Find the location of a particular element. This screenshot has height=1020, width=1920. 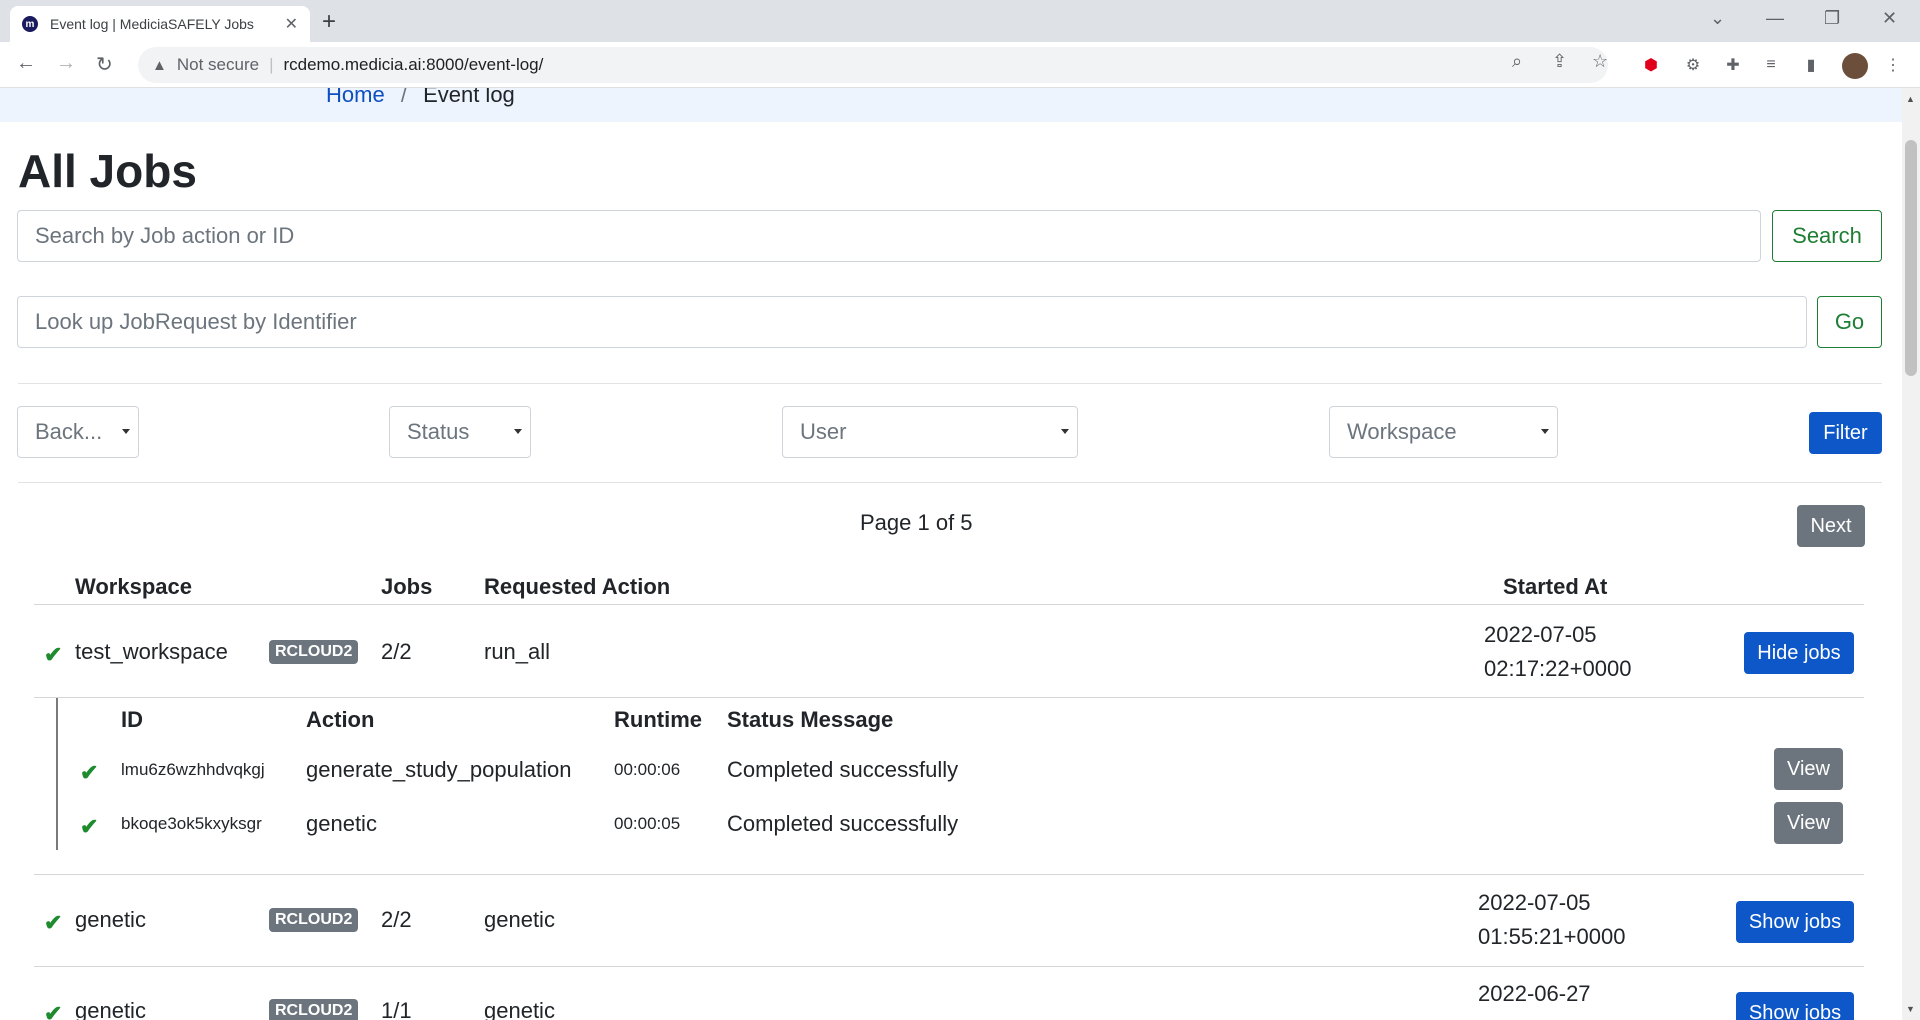

url-text: rcdemo.medicia.ai:8000/event-log/ is located at coordinates (413, 64).